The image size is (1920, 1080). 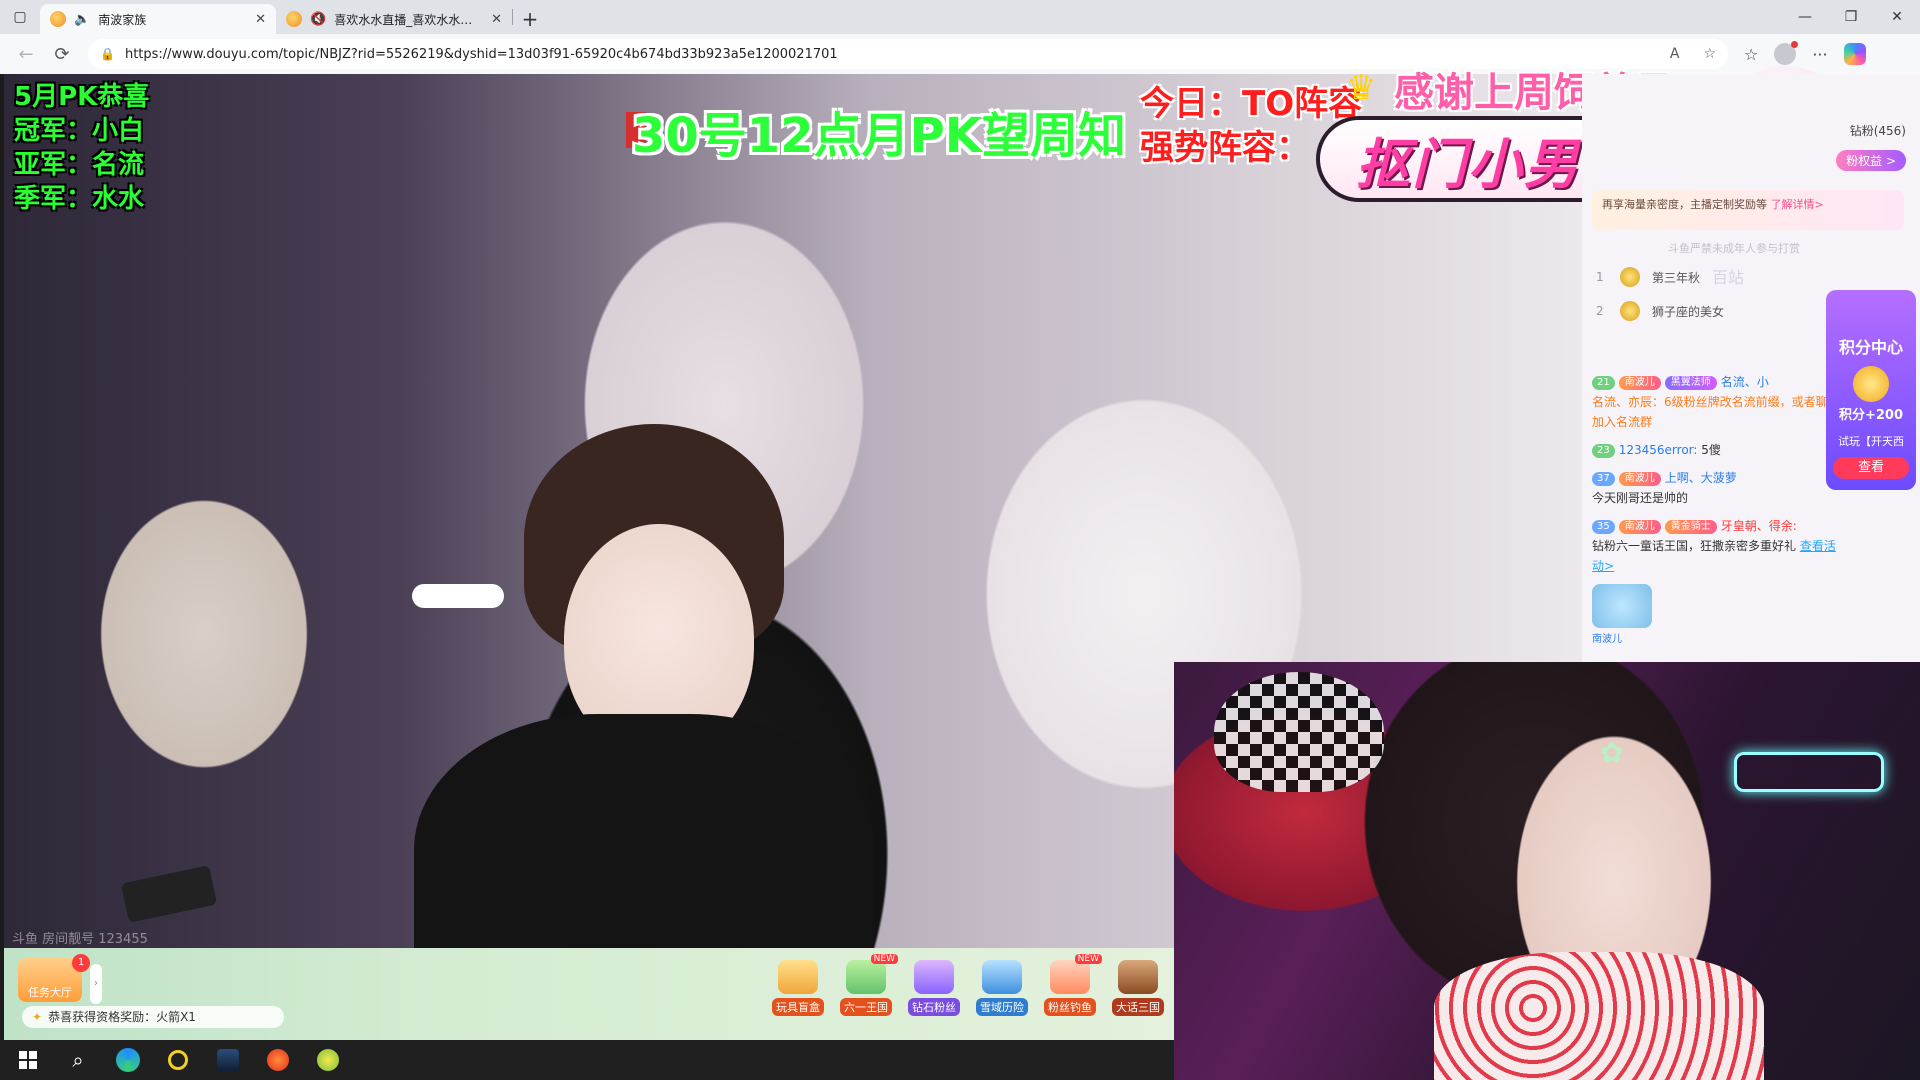 What do you see at coordinates (1809, 772) in the screenshot?
I see `neon-sign` at bounding box center [1809, 772].